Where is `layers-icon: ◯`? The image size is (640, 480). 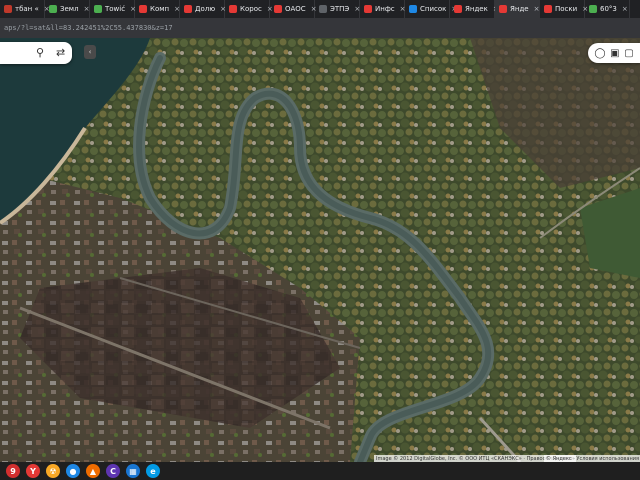
layers-icon: ◯ is located at coordinates (599, 53).